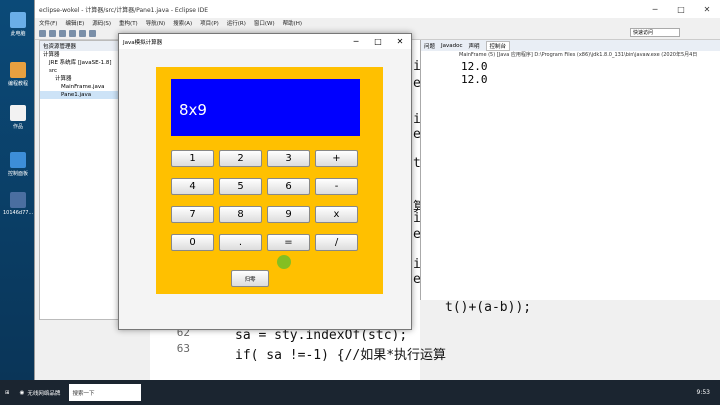  I want to click on run-icon, so click(82, 33).